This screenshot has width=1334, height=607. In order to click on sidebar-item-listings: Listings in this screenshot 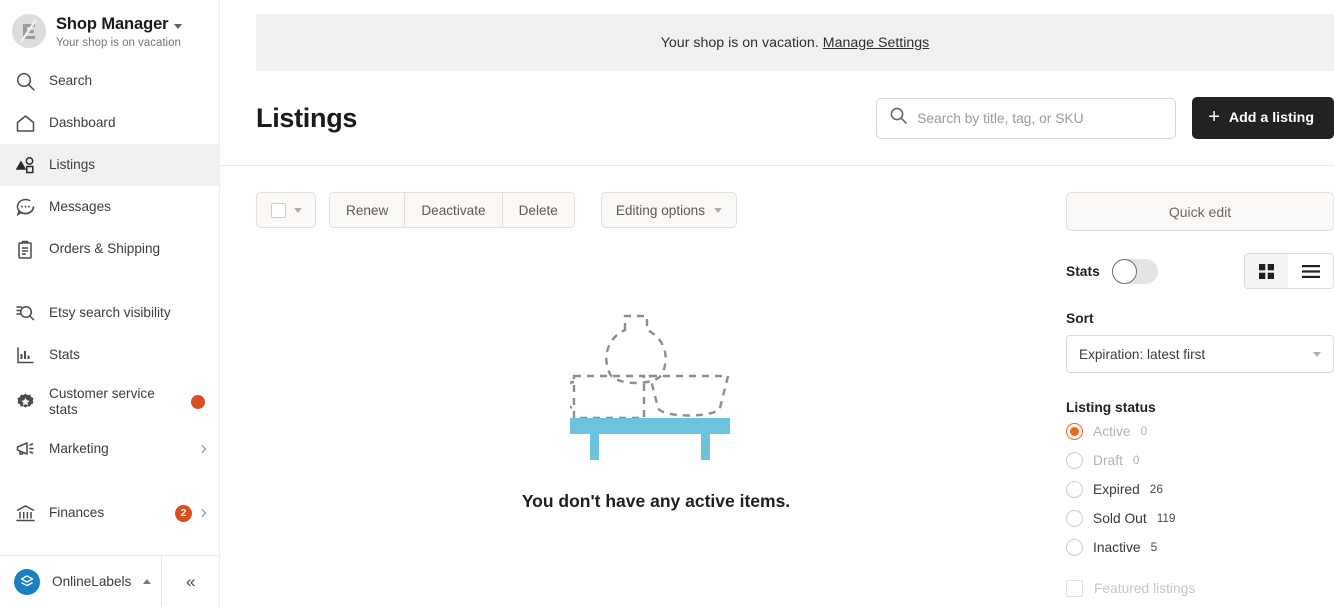, I will do `click(109, 165)`.